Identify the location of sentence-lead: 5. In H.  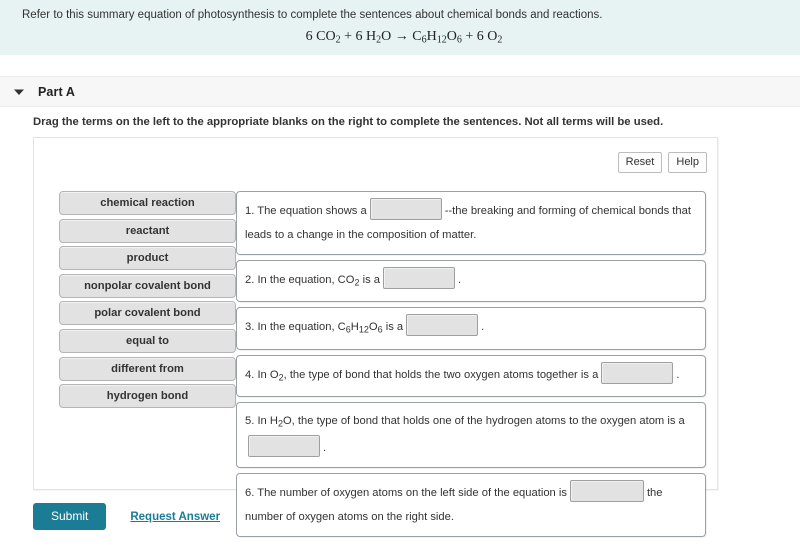
(261, 420).